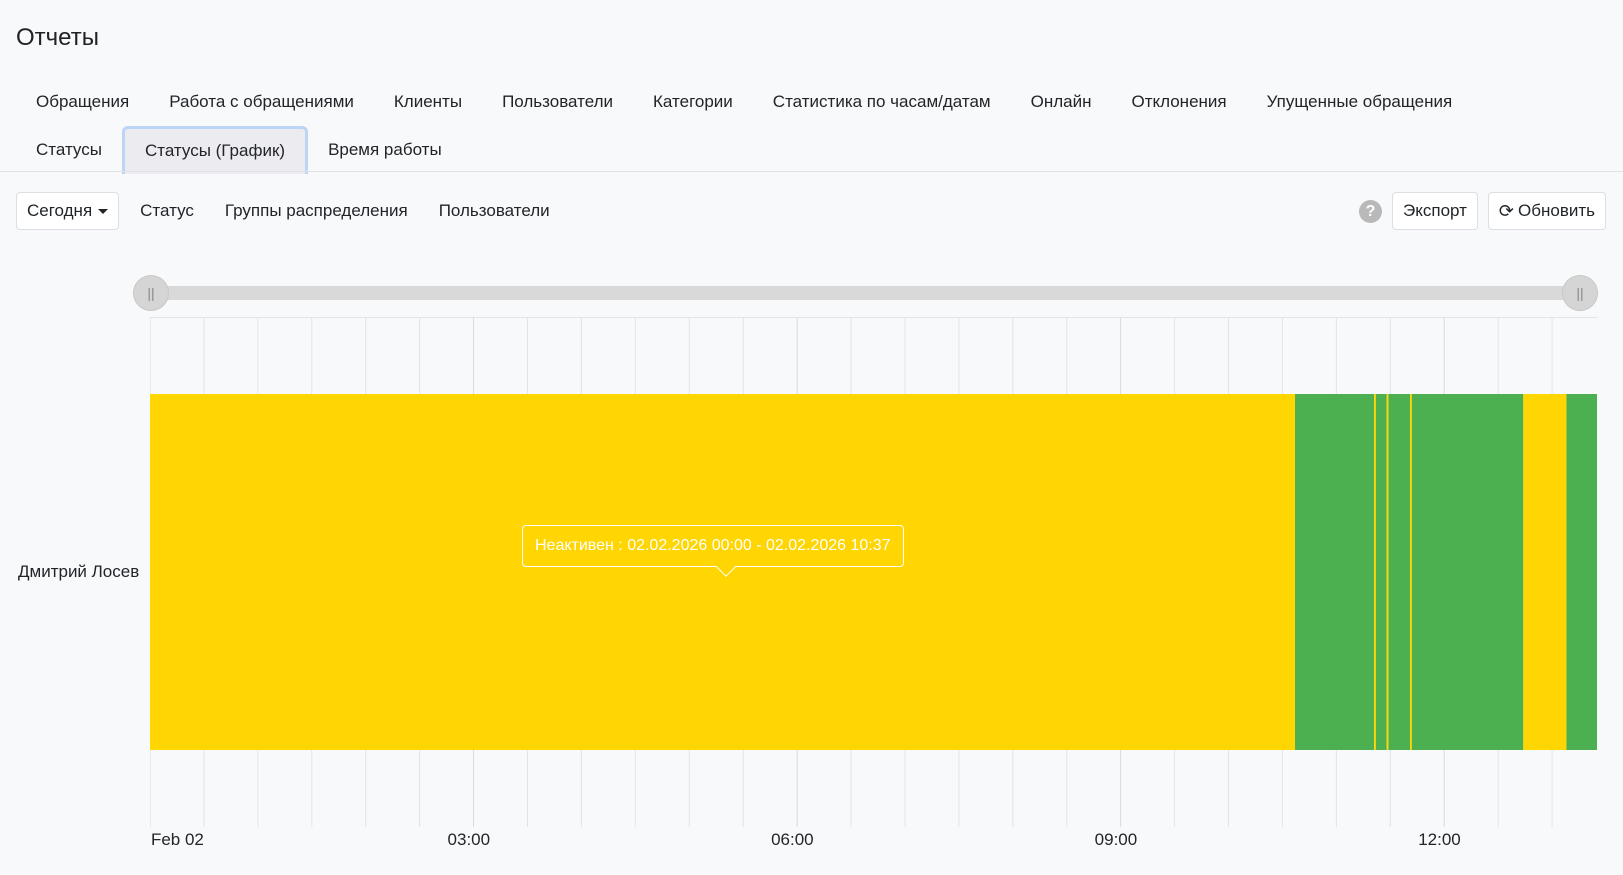 The width and height of the screenshot is (1623, 875). I want to click on tab-statuses-chart: Статусы (График), so click(215, 150).